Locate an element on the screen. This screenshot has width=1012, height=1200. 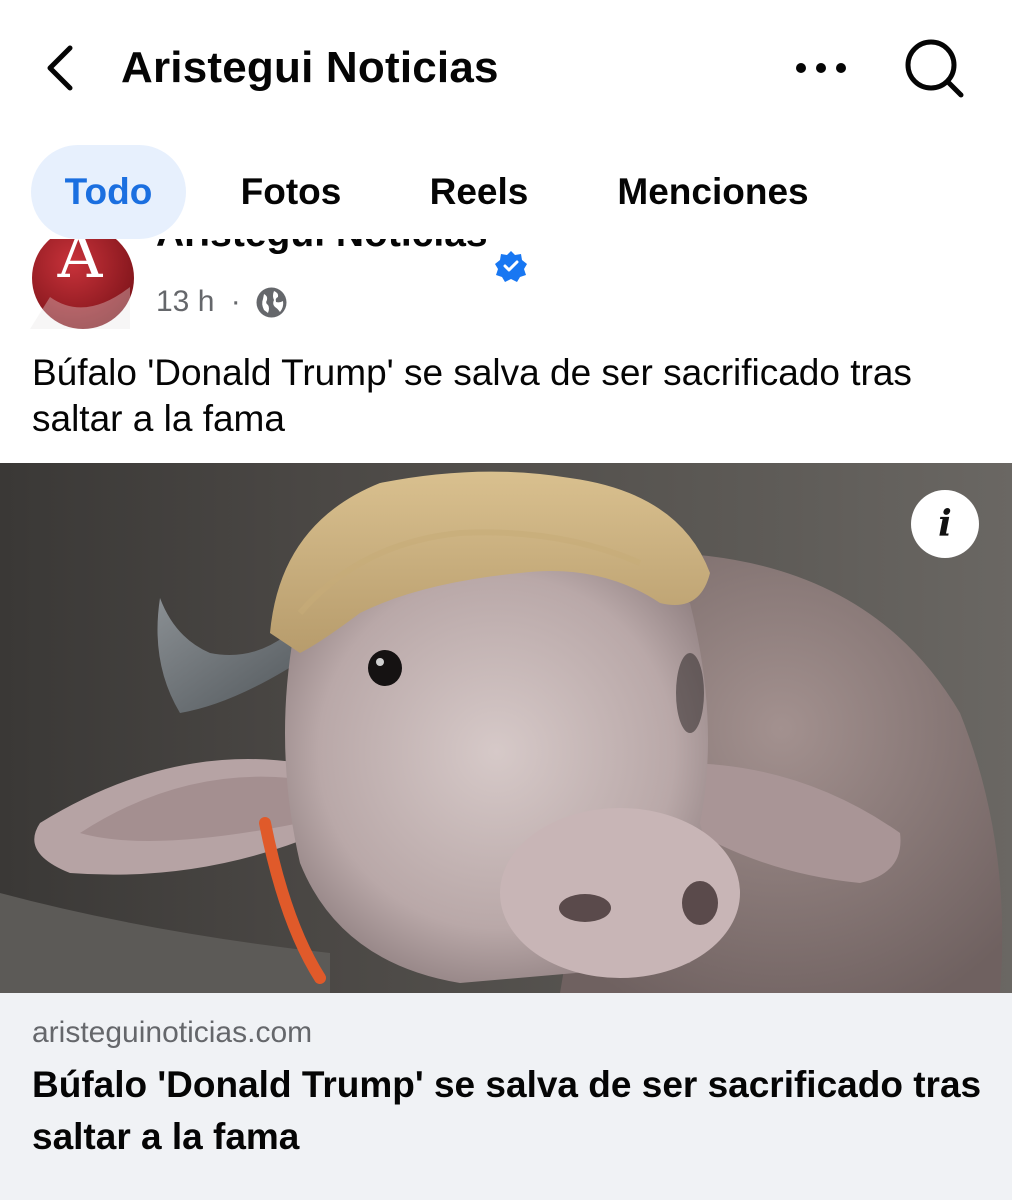
search-icon is located at coordinates (934, 68).